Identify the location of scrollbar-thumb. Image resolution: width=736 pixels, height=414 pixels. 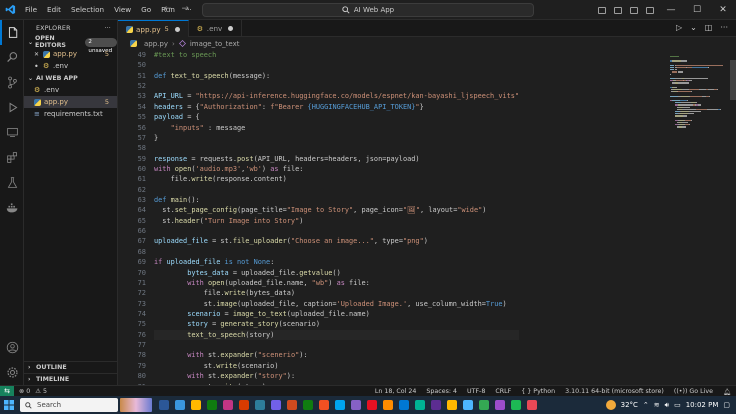
(733, 80).